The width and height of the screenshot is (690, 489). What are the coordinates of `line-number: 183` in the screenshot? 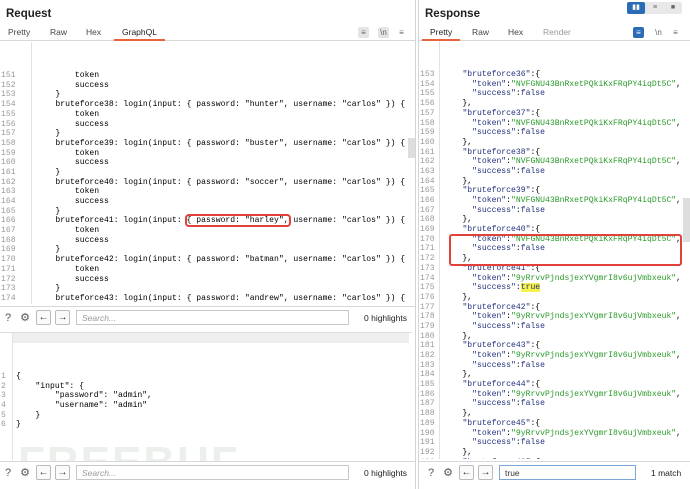 It's located at (427, 365).